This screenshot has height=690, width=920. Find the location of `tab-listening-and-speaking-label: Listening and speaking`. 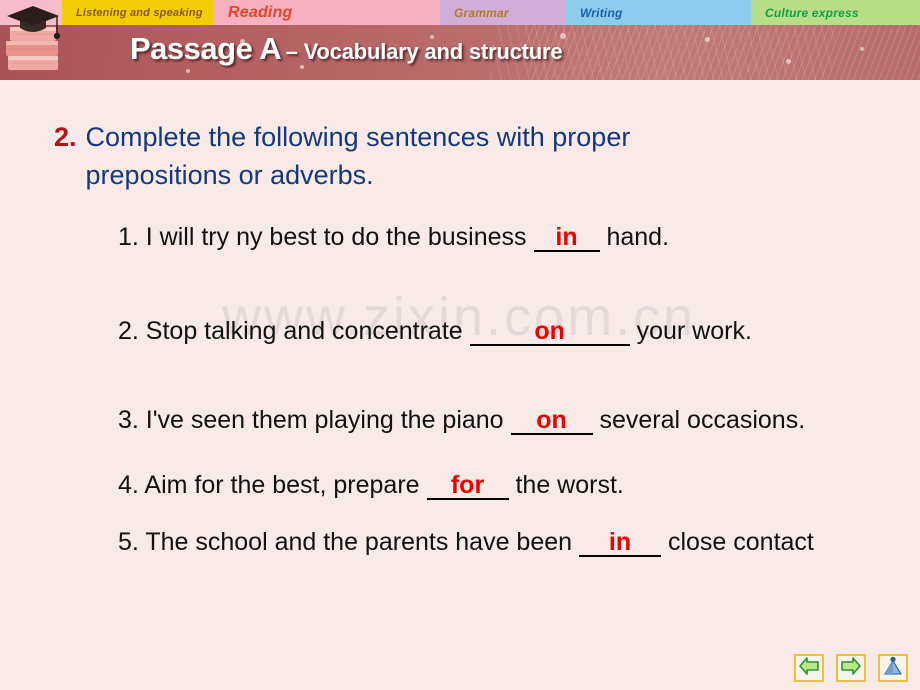

tab-listening-and-speaking-label: Listening and speaking is located at coordinates (139, 12).